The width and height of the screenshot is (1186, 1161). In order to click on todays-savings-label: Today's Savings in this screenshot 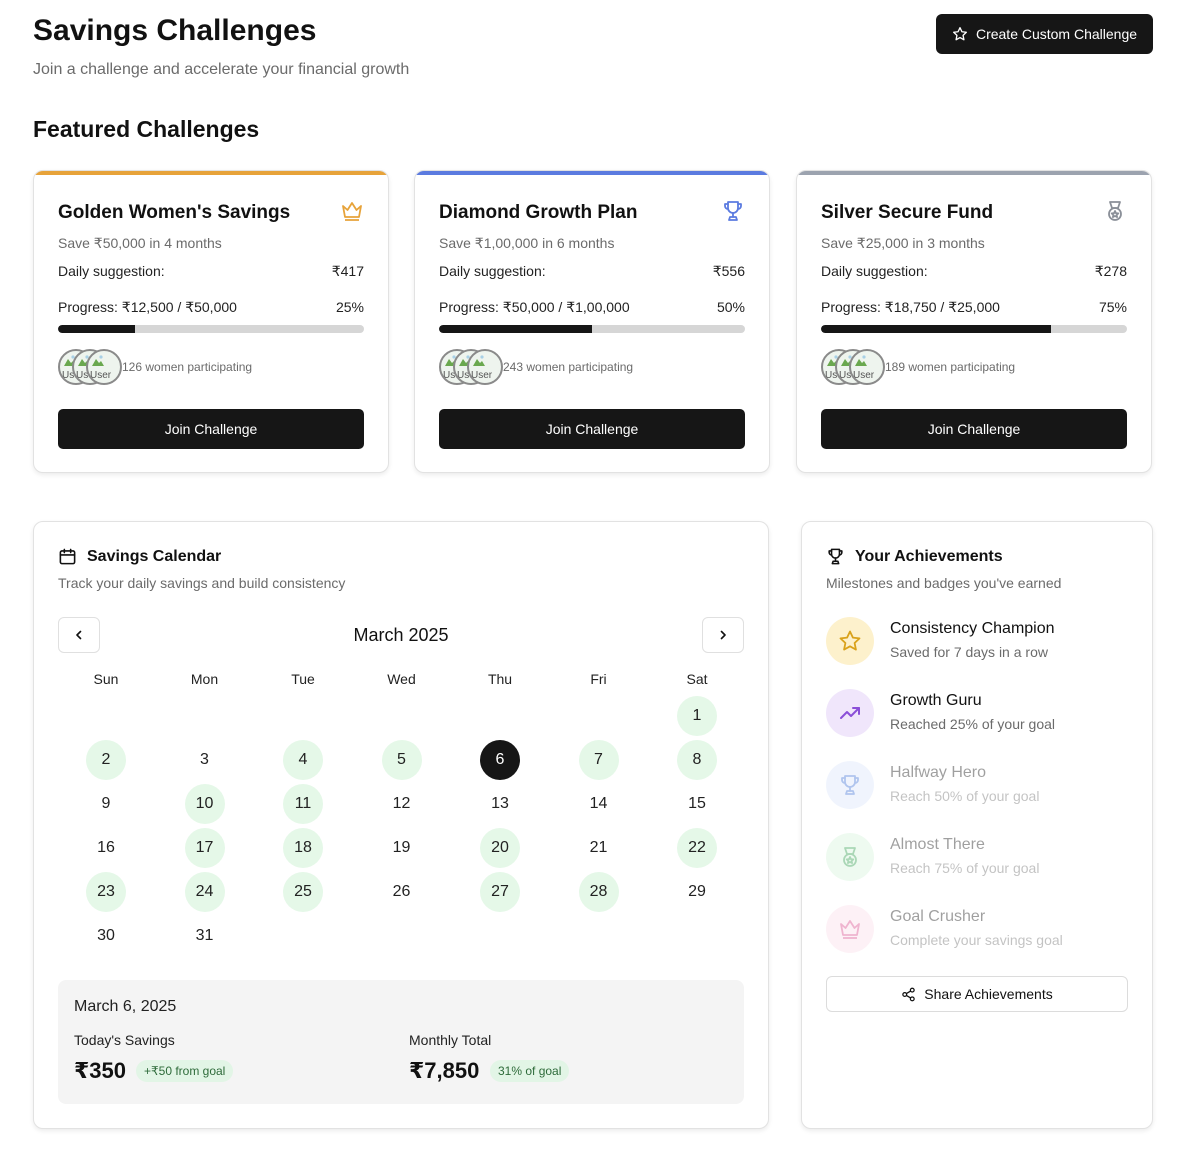, I will do `click(124, 1040)`.